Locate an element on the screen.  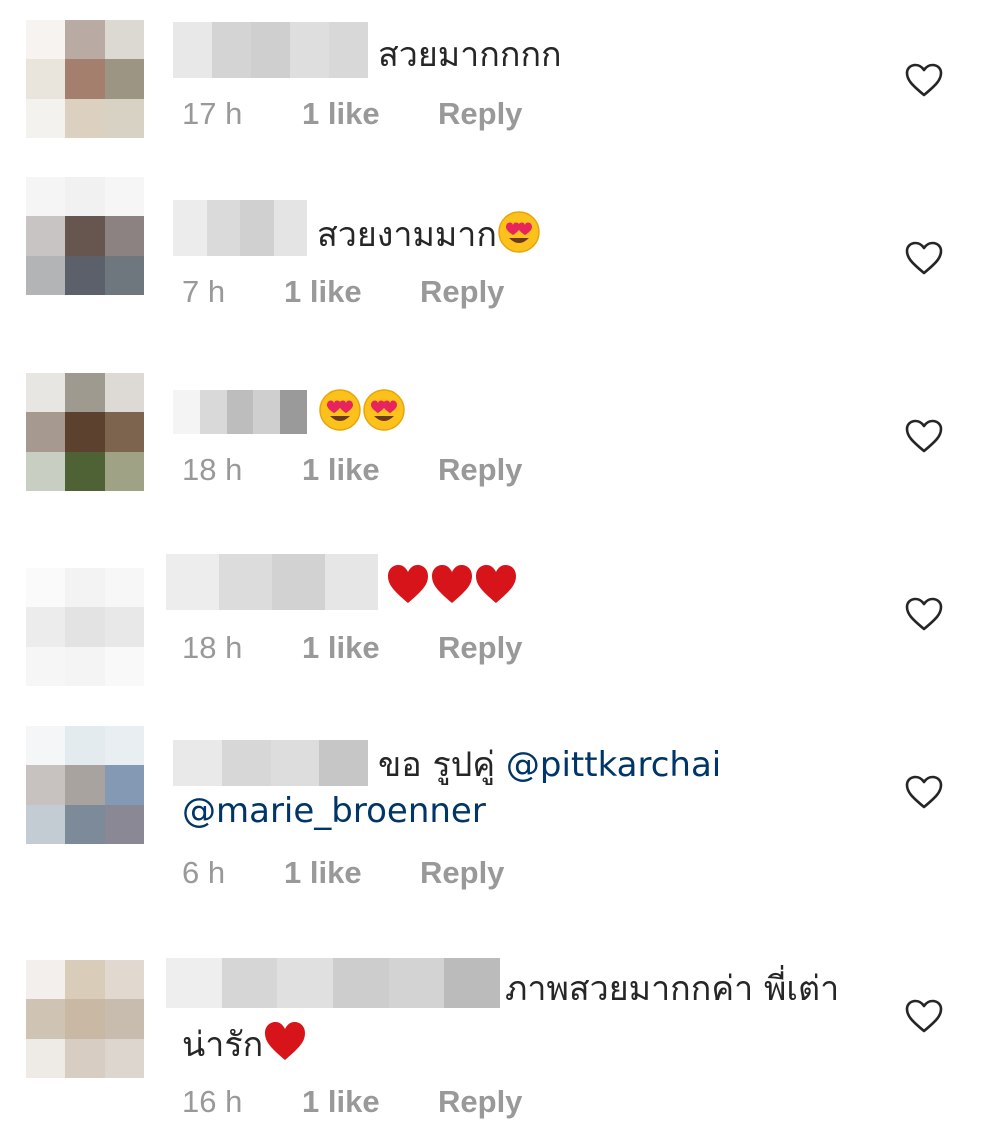
heart-eyes-emoji is located at coordinates (384, 410).